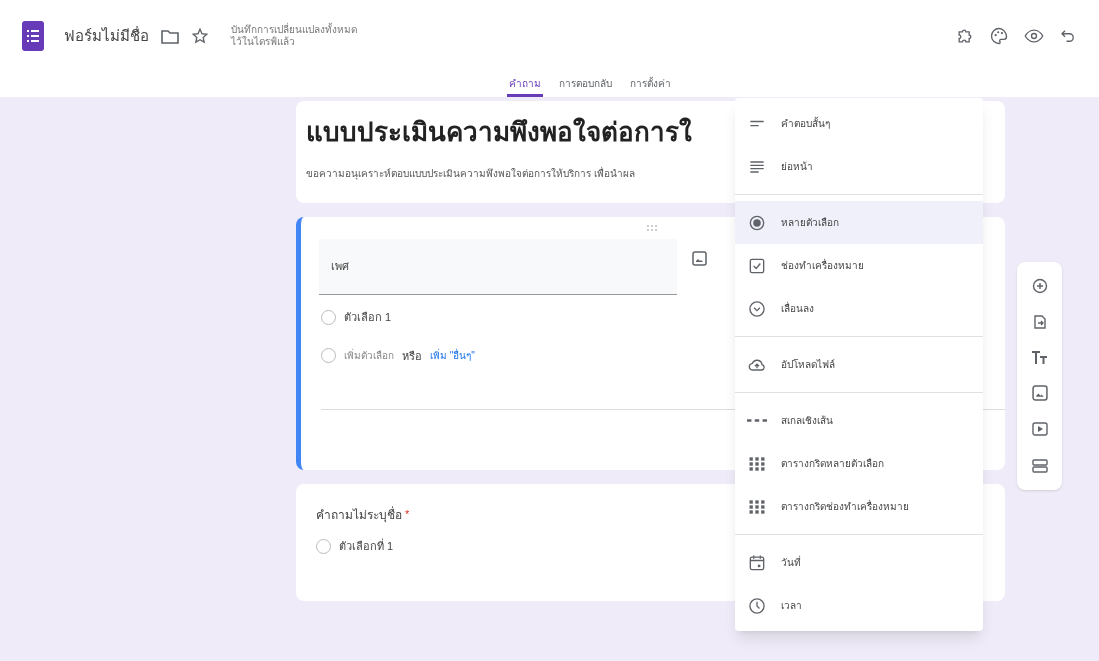 The width and height of the screenshot is (1099, 661). What do you see at coordinates (859, 562) in the screenshot?
I see `menu-item: วันที่` at bounding box center [859, 562].